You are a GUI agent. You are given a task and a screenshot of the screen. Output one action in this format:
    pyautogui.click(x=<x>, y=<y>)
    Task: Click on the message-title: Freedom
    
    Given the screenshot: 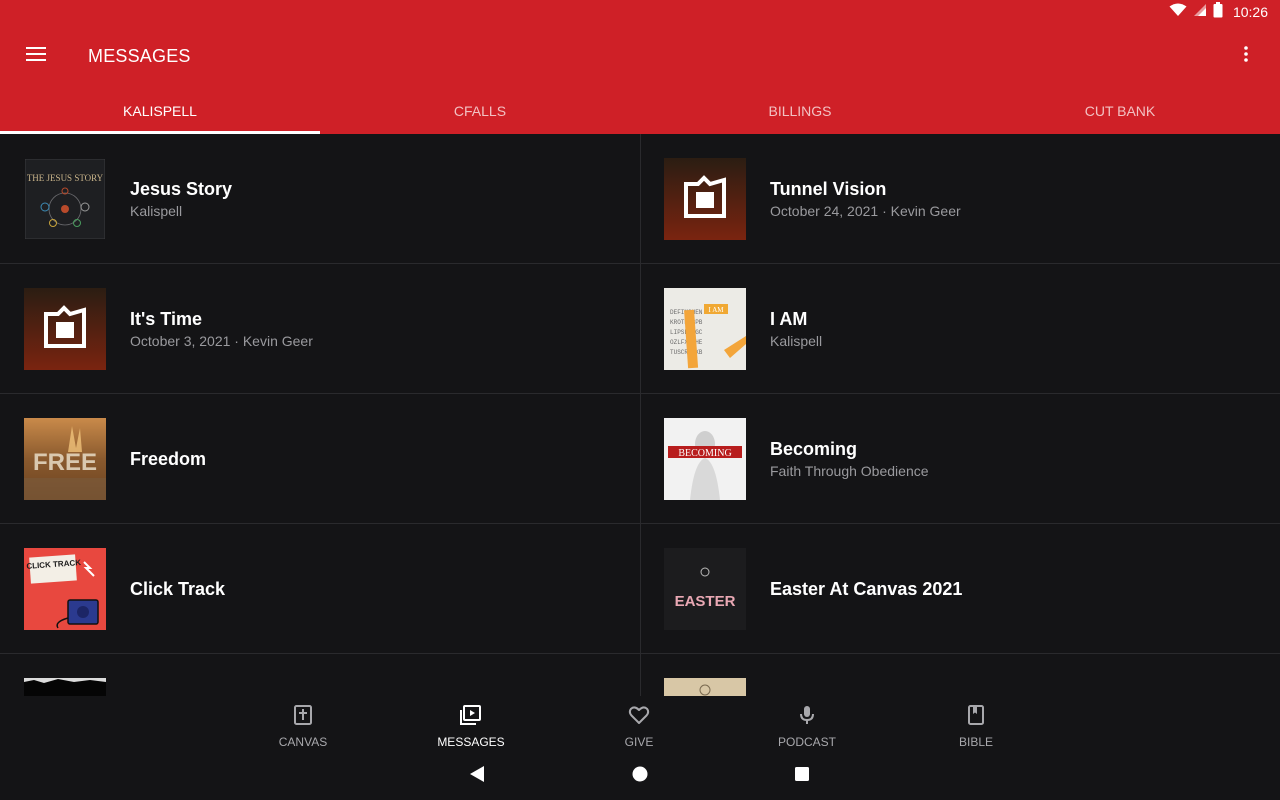 What is the action you would take?
    pyautogui.click(x=168, y=459)
    